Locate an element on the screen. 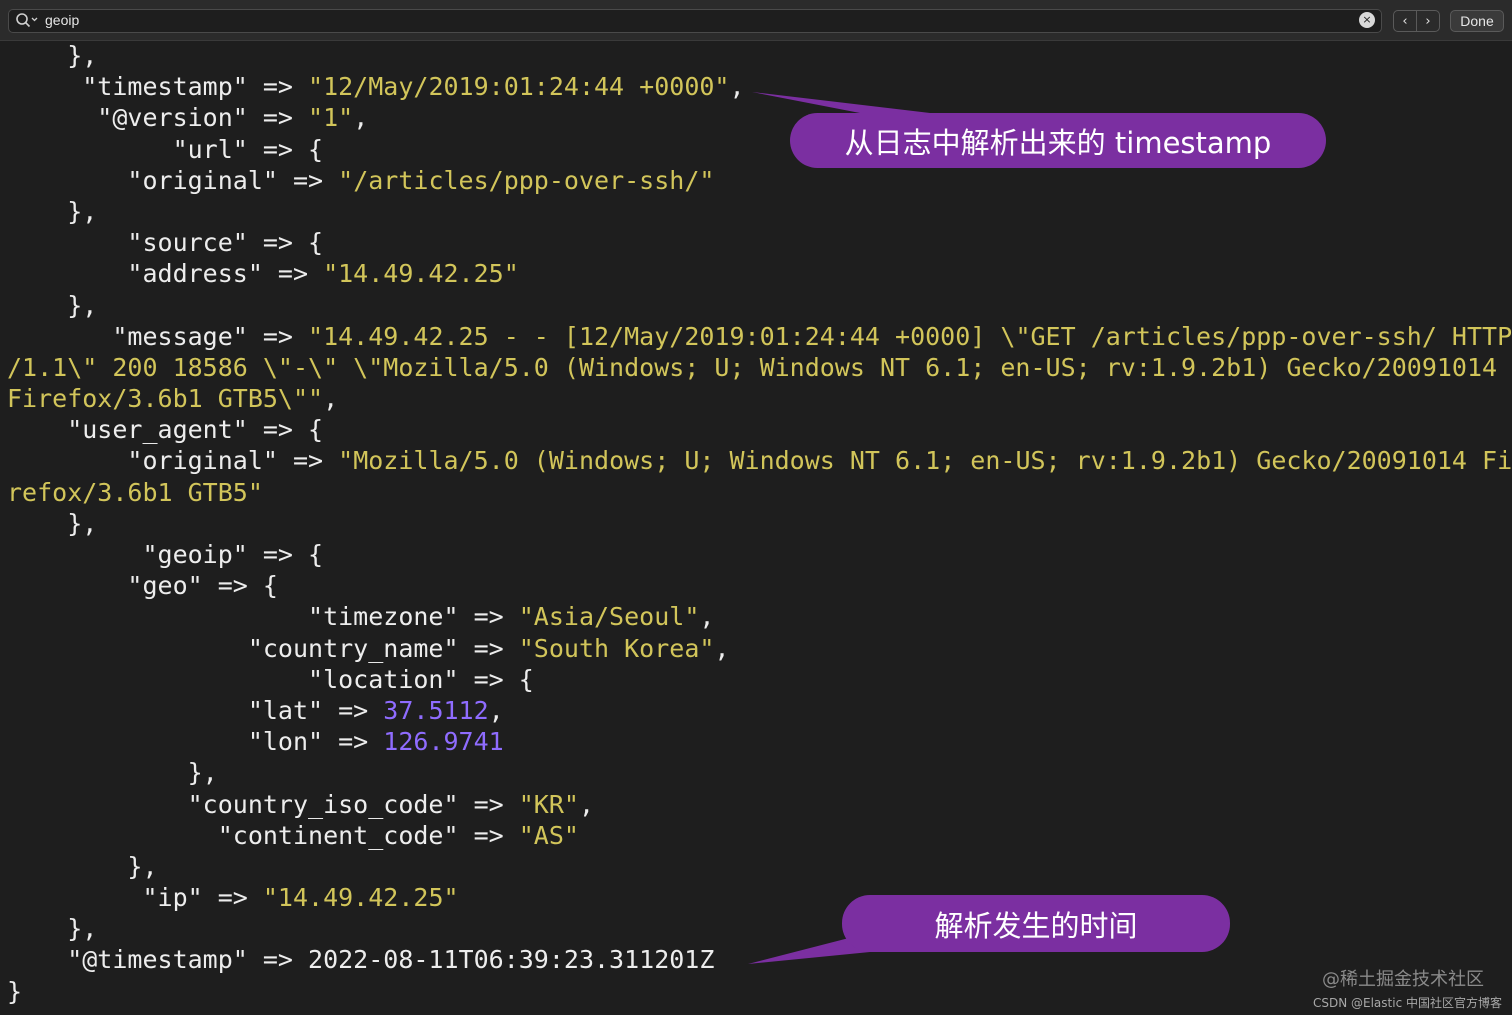 The width and height of the screenshot is (1512, 1015). annotation-event-time: 解析发生的时间 is located at coordinates (1036, 923).